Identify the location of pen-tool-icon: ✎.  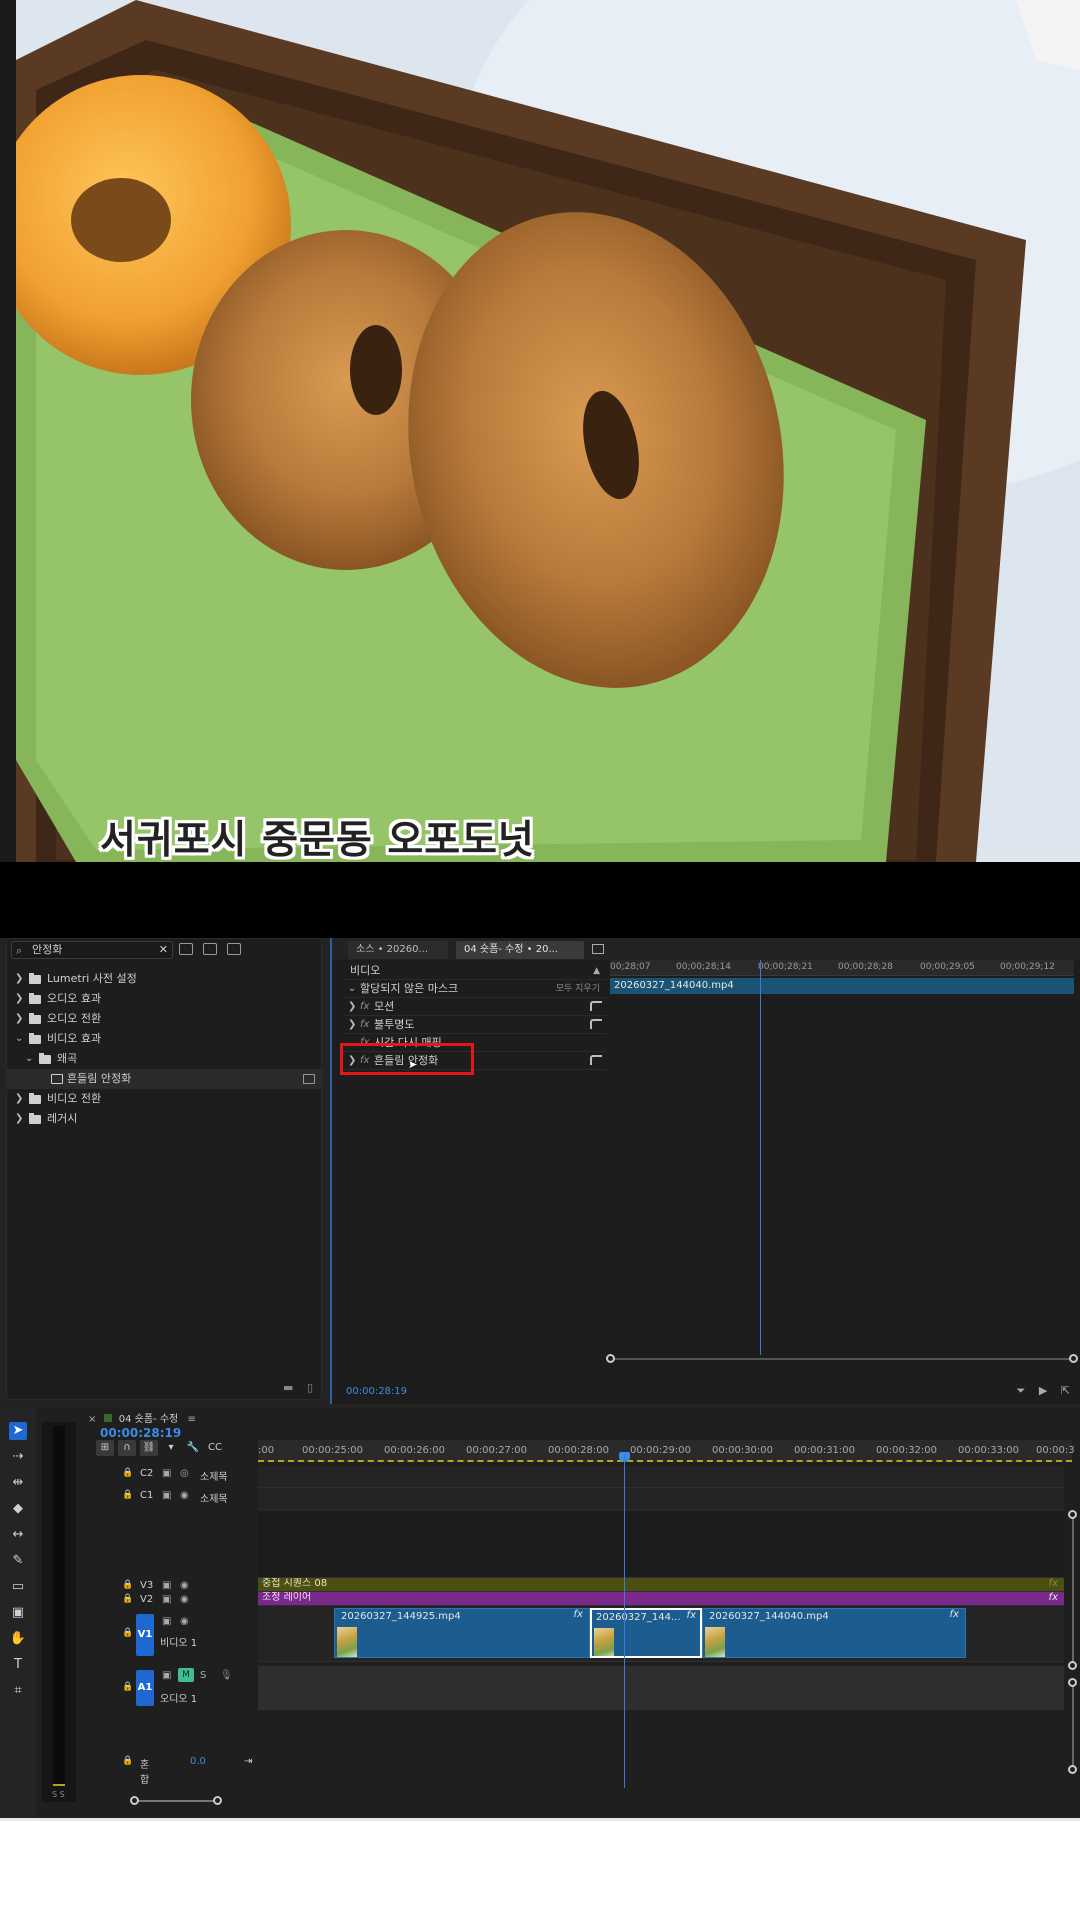
(18, 1561).